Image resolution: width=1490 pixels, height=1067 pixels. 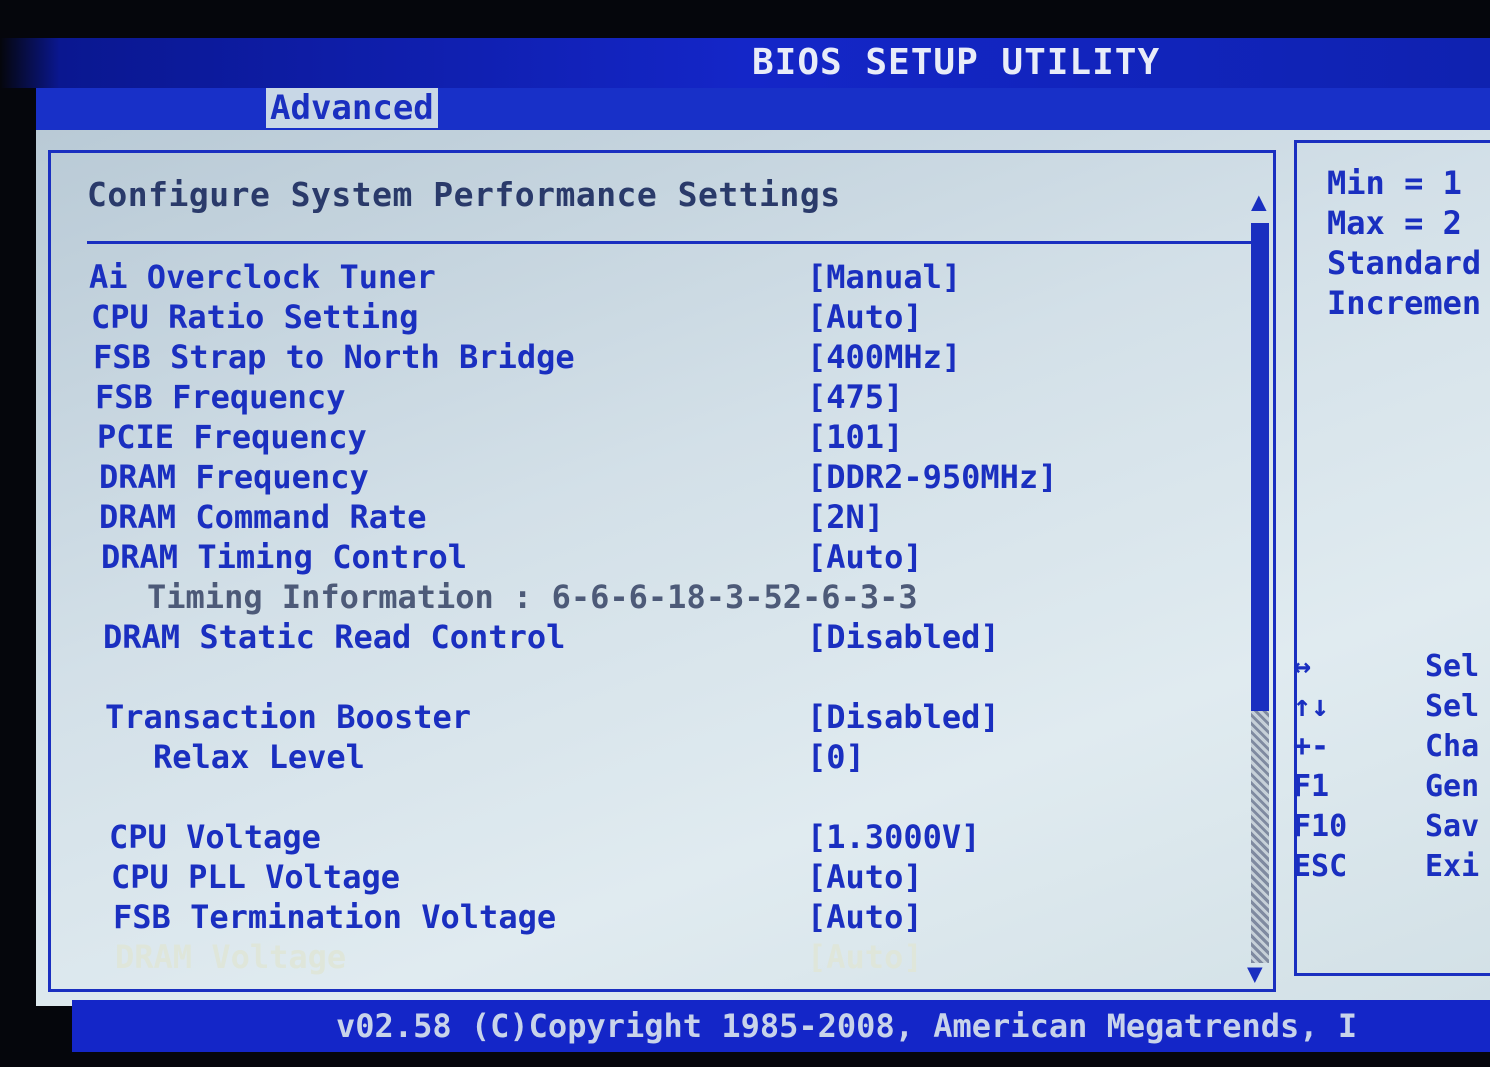 What do you see at coordinates (1452, 746) in the screenshot?
I see `key-hint-desc: Cha` at bounding box center [1452, 746].